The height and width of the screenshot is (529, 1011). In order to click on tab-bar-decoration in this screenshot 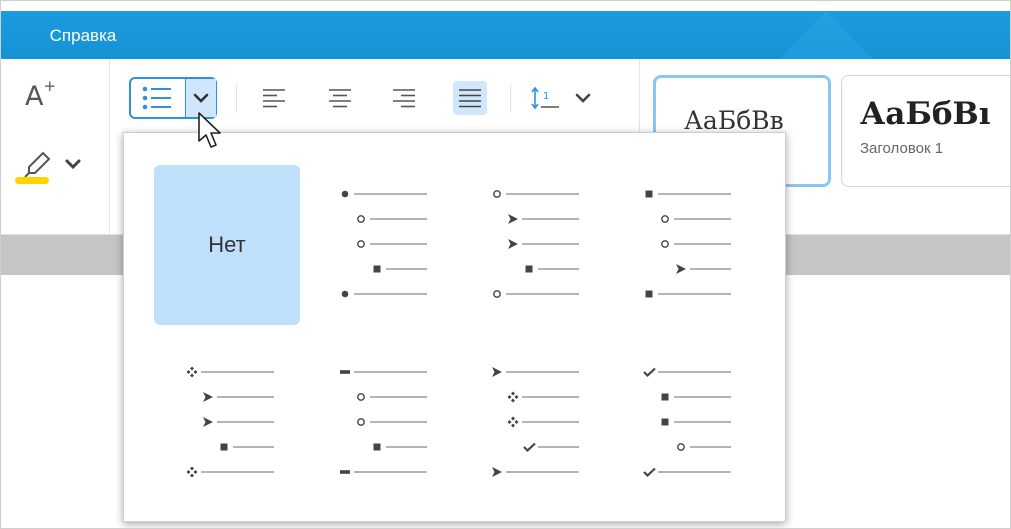, I will do `click(826, 35)`.